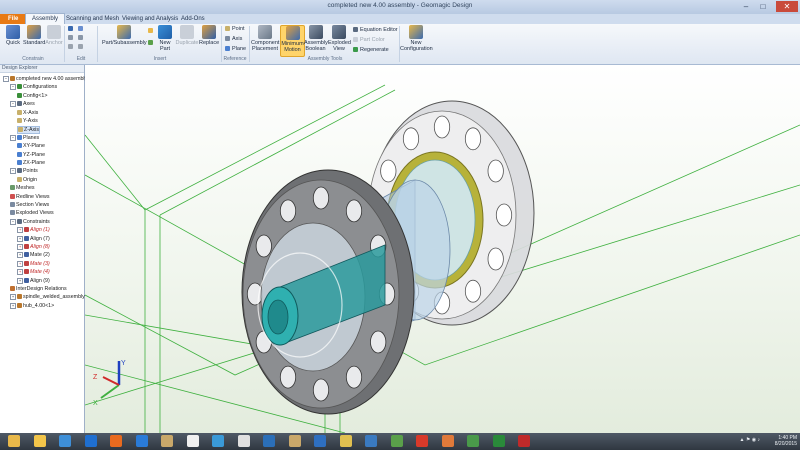 The width and height of the screenshot is (800, 450). I want to click on tab-add-ons: Add-Ons, so click(193, 19).